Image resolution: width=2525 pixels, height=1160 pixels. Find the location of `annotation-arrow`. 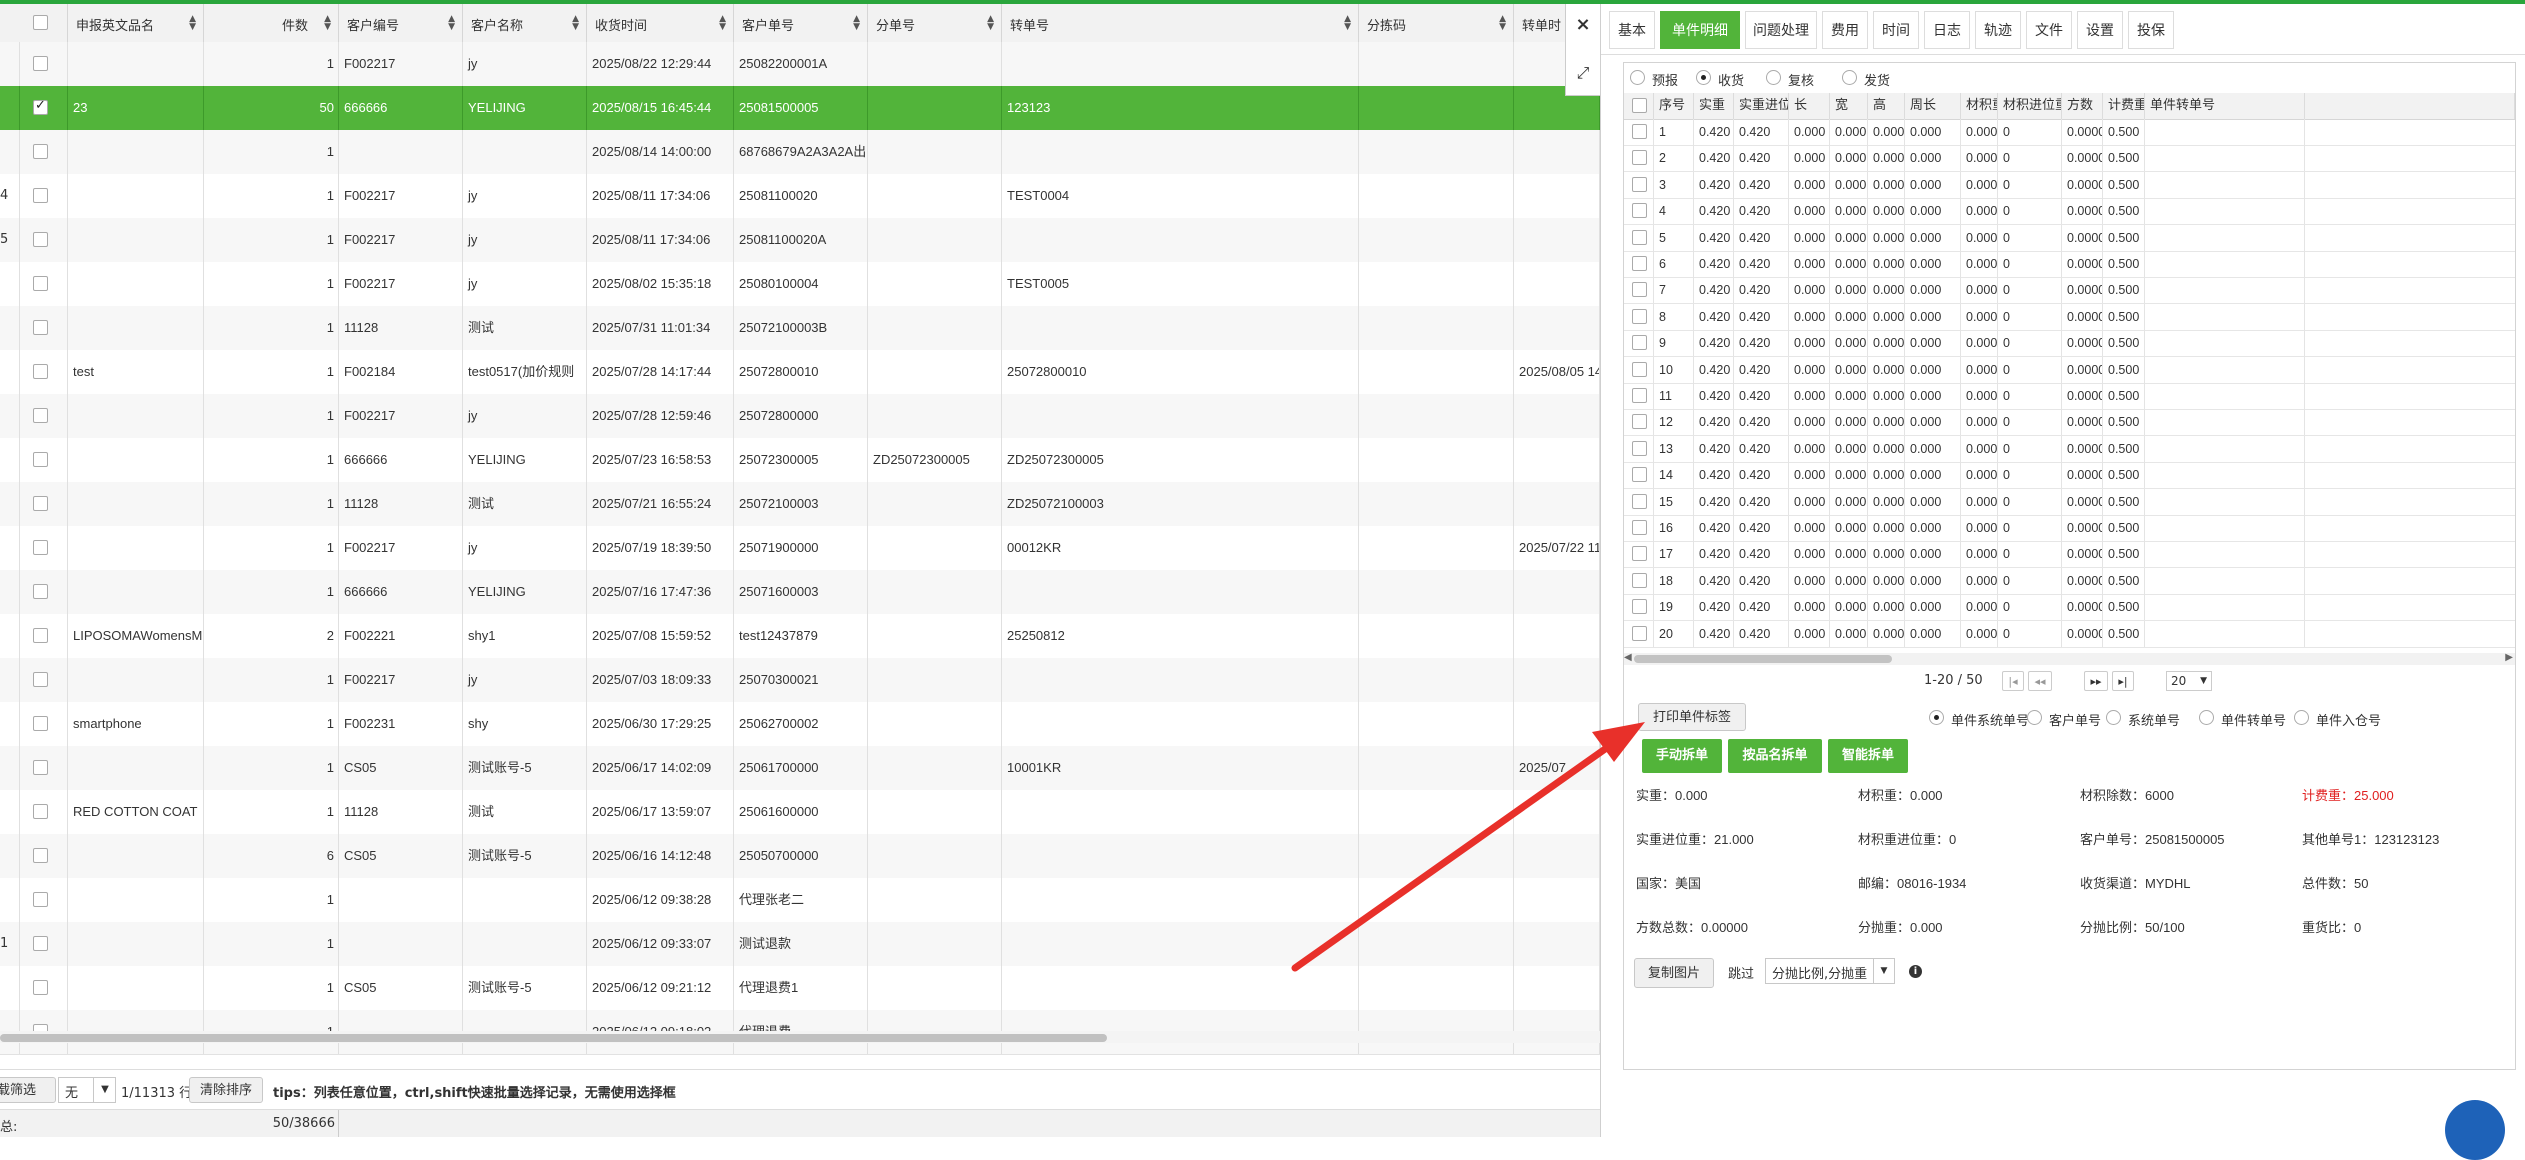

annotation-arrow is located at coordinates (1468, 847).